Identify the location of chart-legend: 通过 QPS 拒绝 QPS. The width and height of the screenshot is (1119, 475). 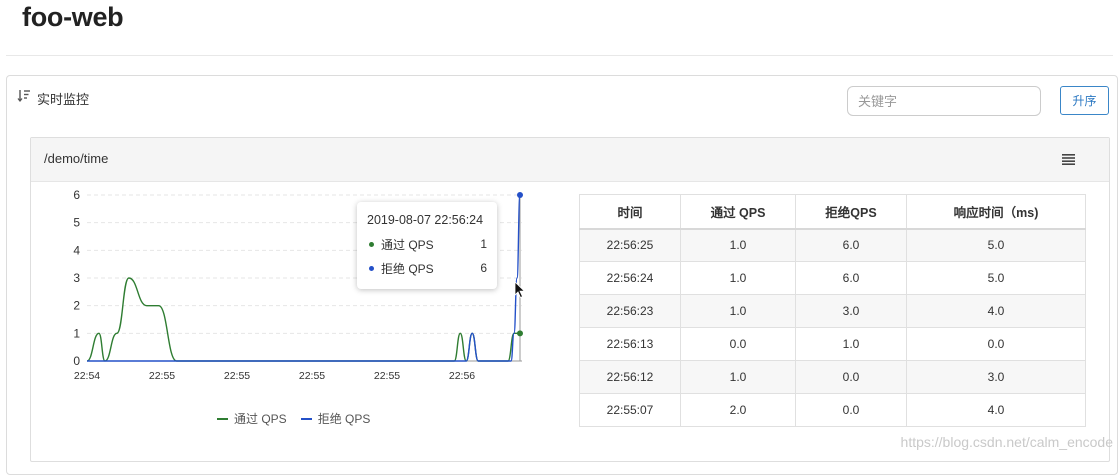
(293, 418).